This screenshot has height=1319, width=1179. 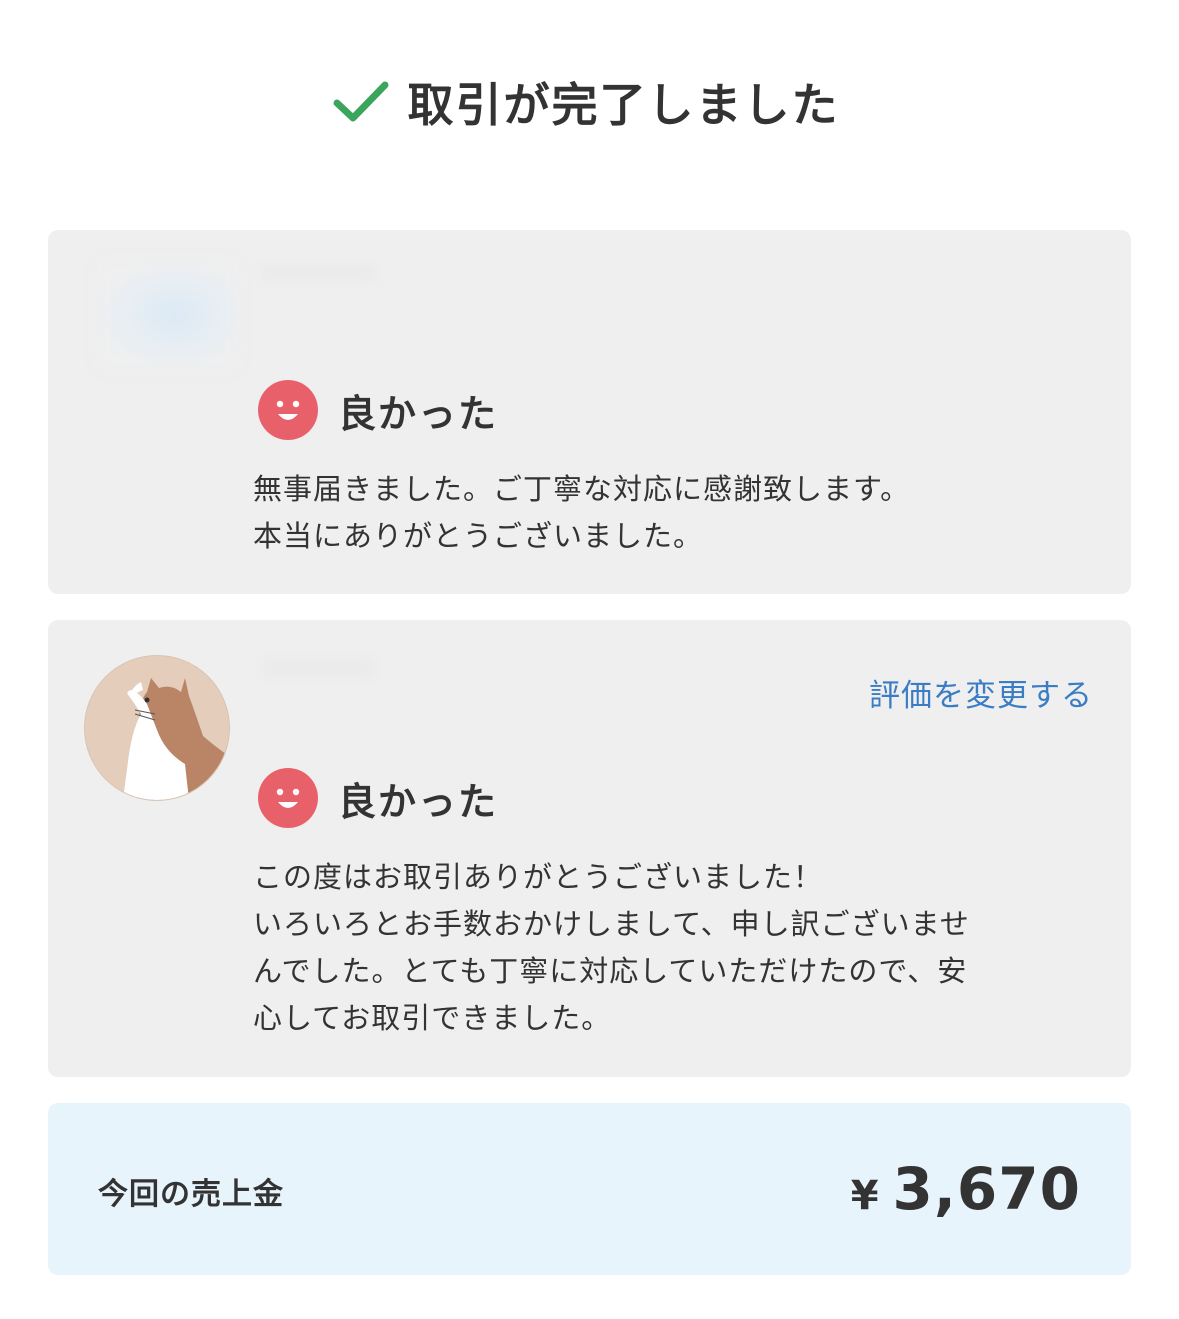 What do you see at coordinates (538, 877) in the screenshot?
I see `comment-line: この度はお取引ありがとうございました！` at bounding box center [538, 877].